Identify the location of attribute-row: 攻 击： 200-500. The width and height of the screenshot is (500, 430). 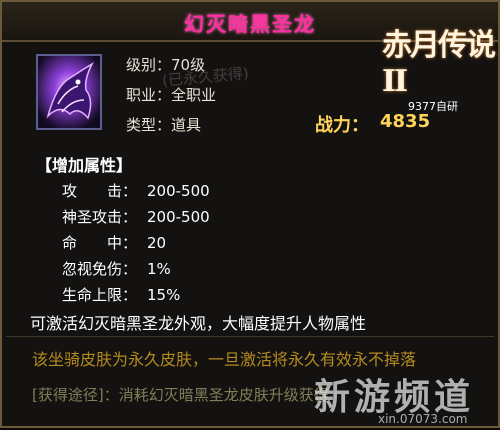
(136, 190).